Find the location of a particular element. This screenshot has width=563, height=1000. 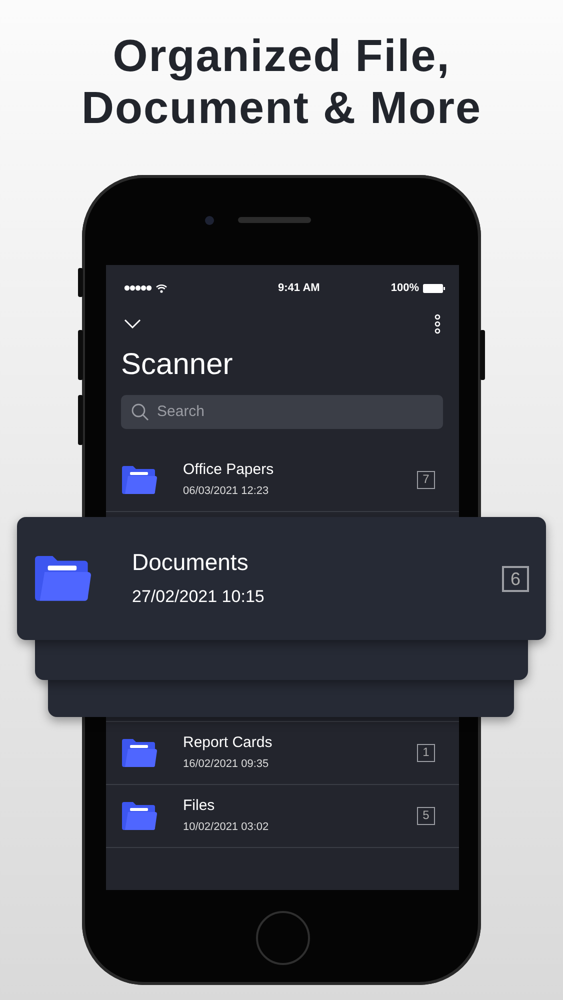

folder-row: Files 10/02/2021 03:02 5 is located at coordinates (282, 816).